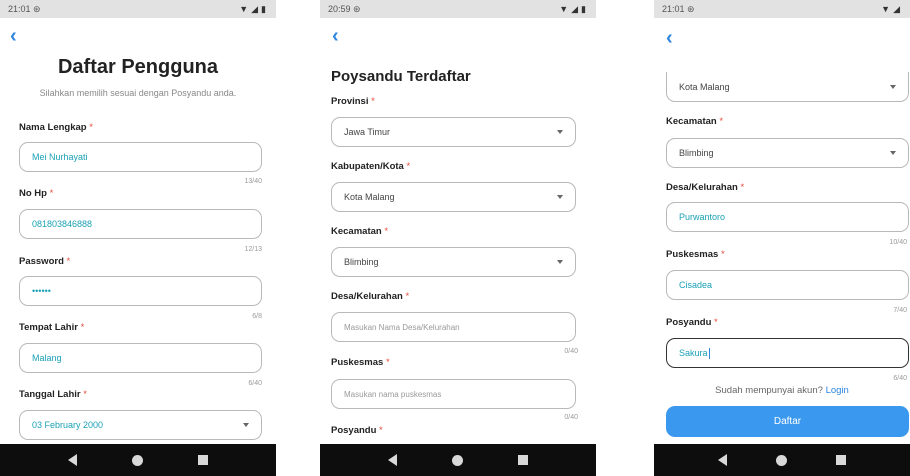 Image resolution: width=910 pixels, height=476 pixels. I want to click on password-label: Password *, so click(45, 261).